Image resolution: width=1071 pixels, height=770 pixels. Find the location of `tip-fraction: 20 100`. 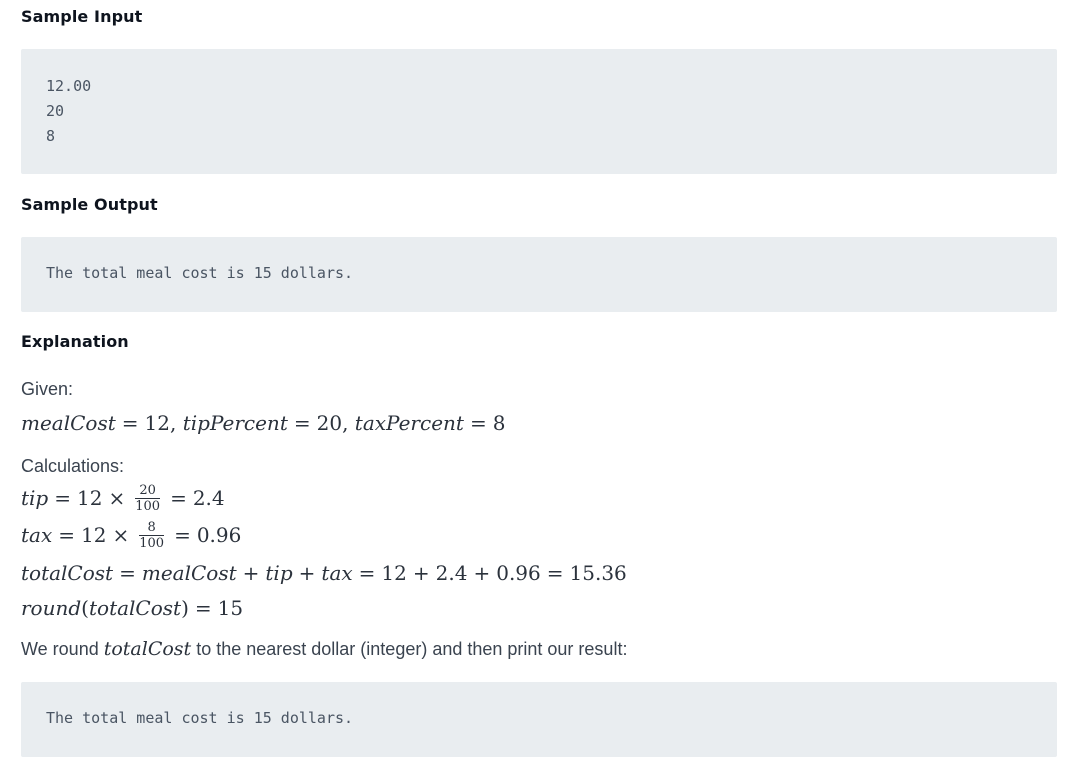

tip-fraction: 20 100 is located at coordinates (148, 499).